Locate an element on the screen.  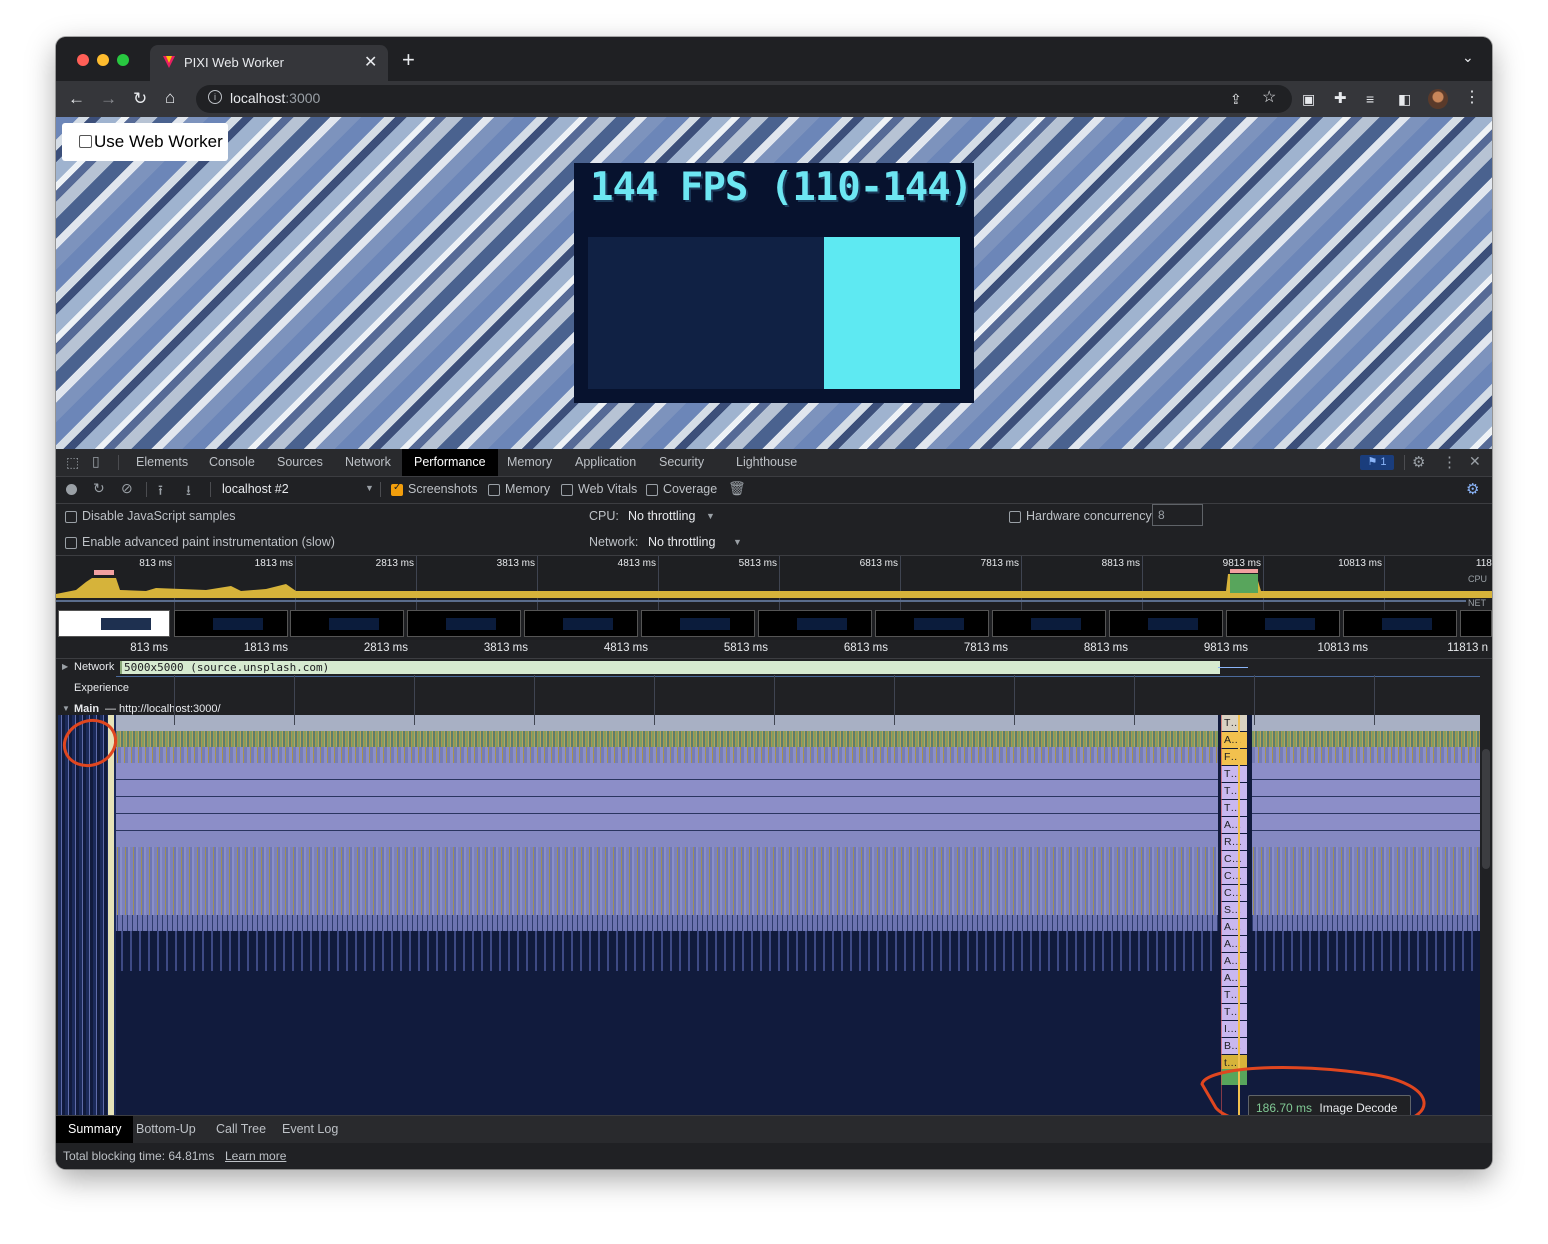
tab-console: Console is located at coordinates (232, 462).